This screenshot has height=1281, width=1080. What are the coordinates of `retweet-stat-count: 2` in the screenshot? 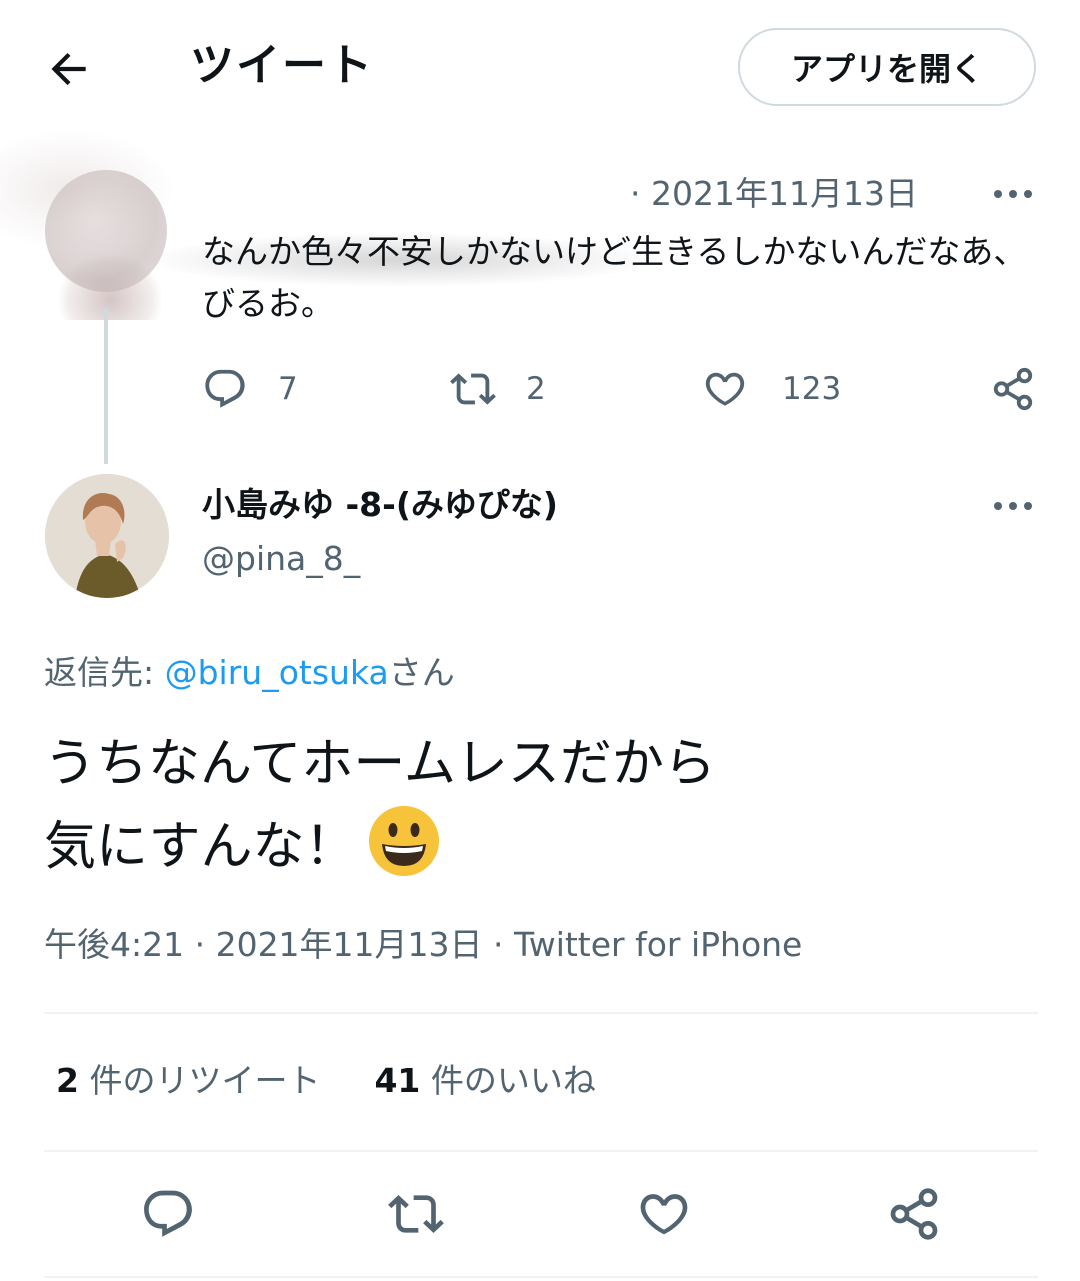 It's located at (67, 1080).